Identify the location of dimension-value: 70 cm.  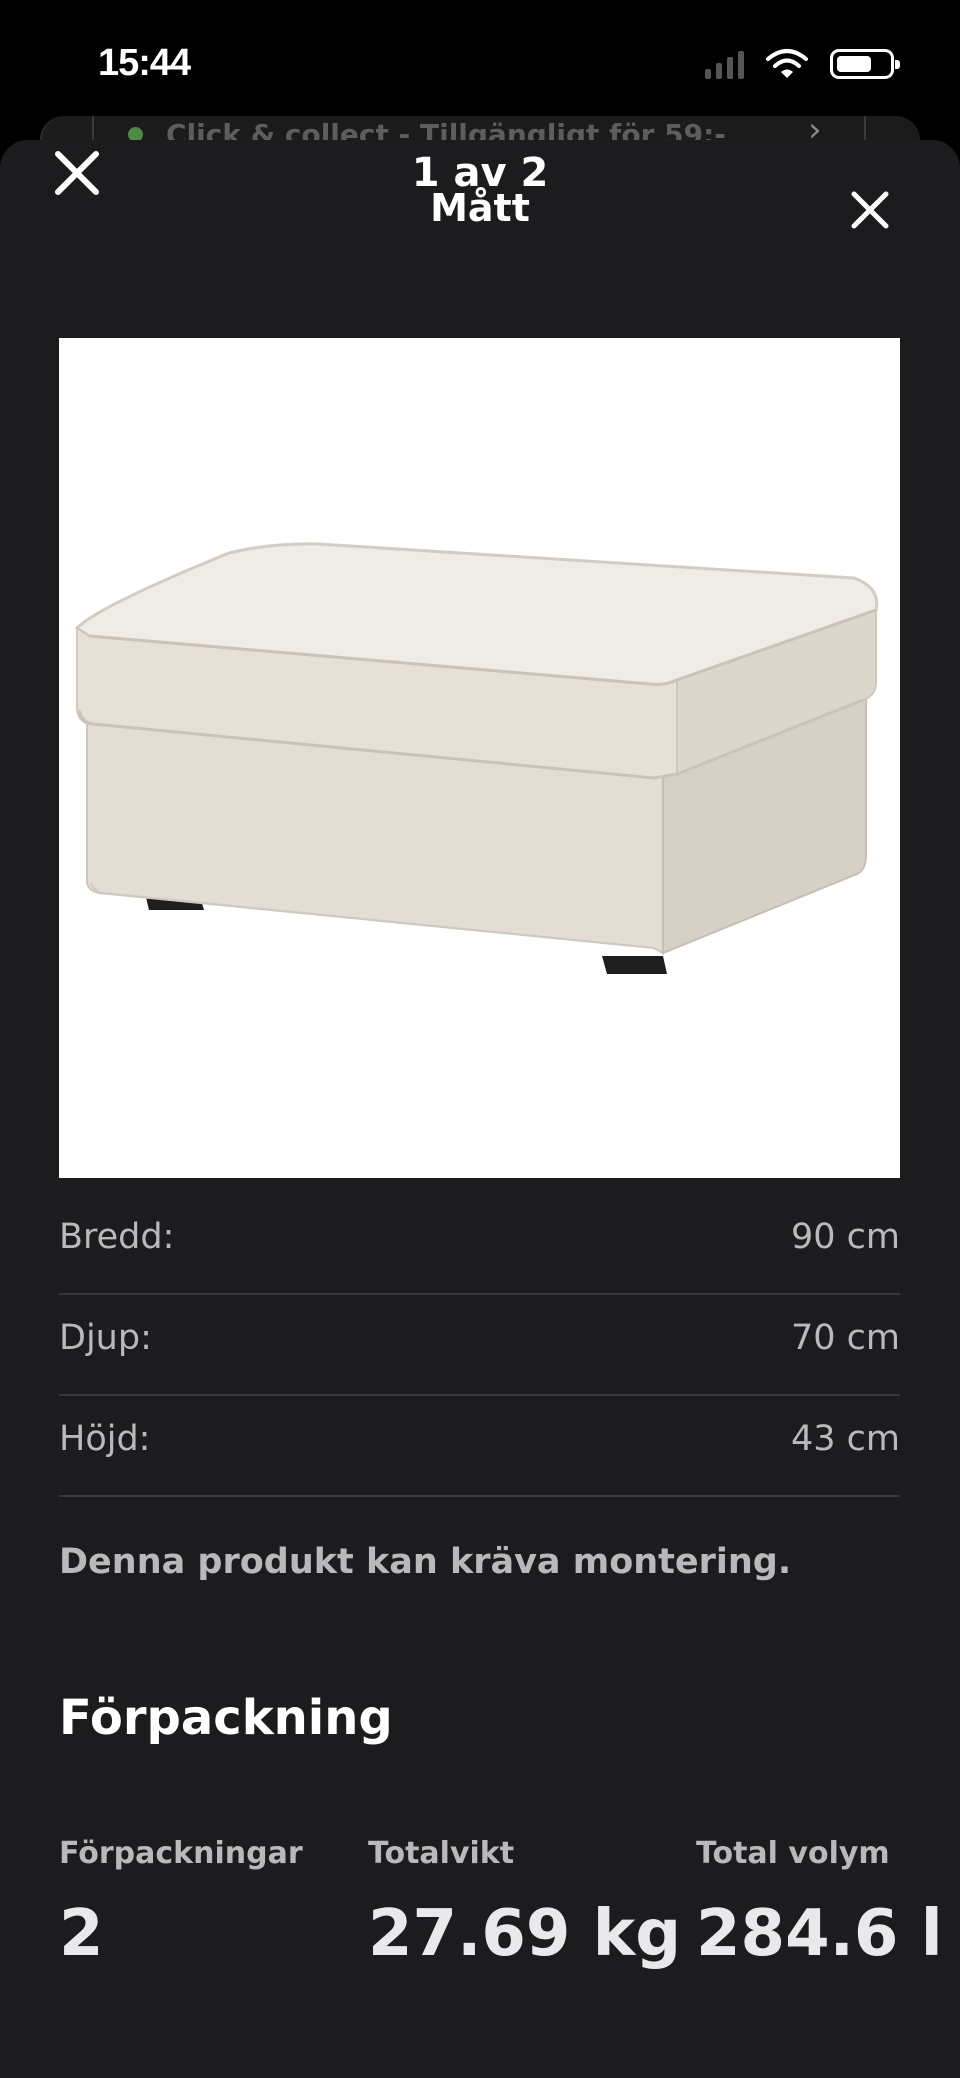
(845, 1338).